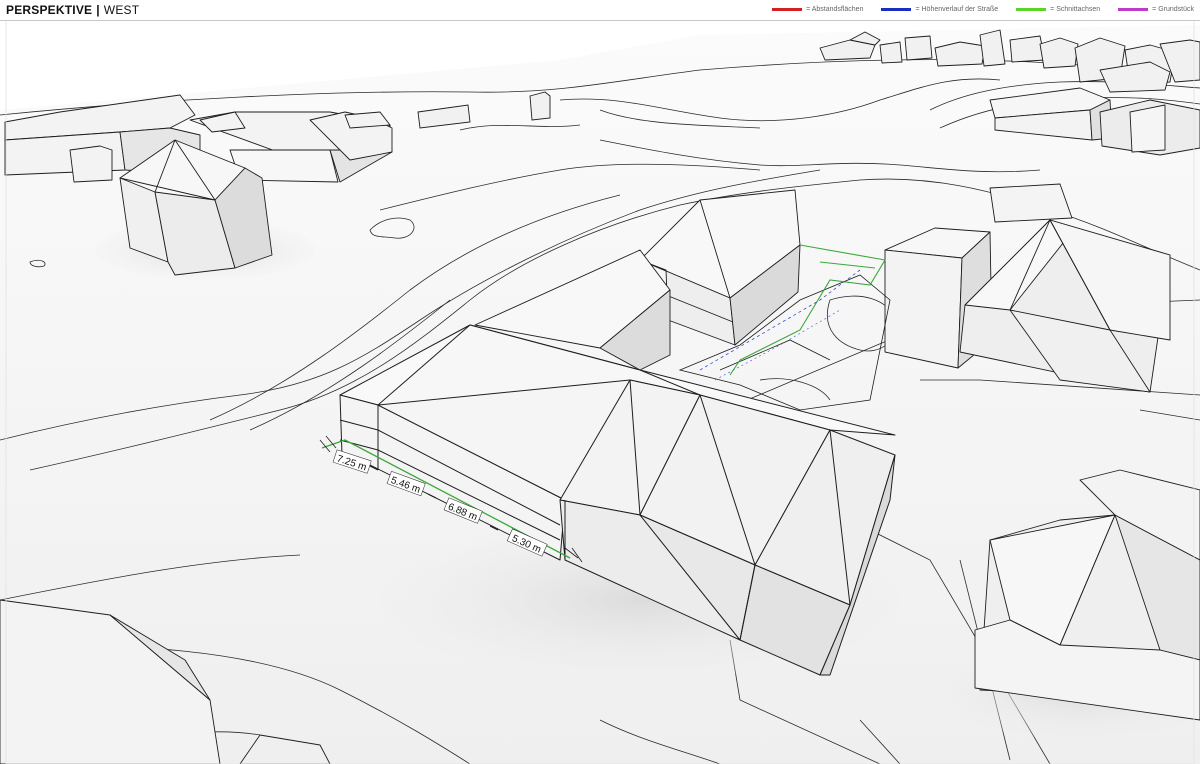 This screenshot has height=764, width=1200. I want to click on legend-swatch-red, so click(787, 9).